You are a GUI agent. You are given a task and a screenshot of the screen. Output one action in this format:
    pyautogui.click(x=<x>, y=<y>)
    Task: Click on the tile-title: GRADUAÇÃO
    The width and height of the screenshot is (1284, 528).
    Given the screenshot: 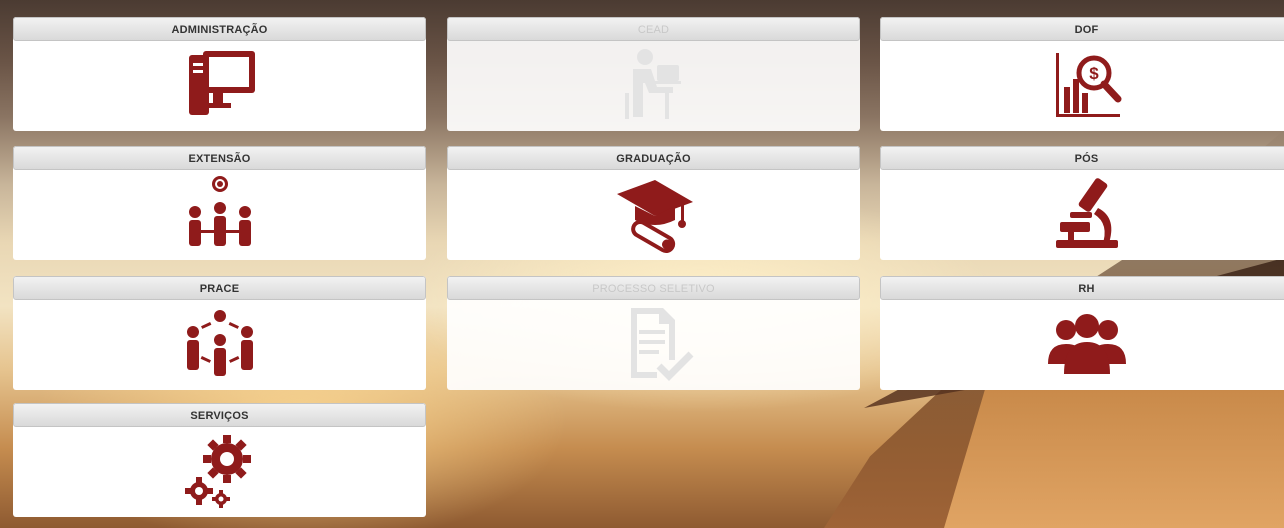 What is the action you would take?
    pyautogui.click(x=653, y=158)
    